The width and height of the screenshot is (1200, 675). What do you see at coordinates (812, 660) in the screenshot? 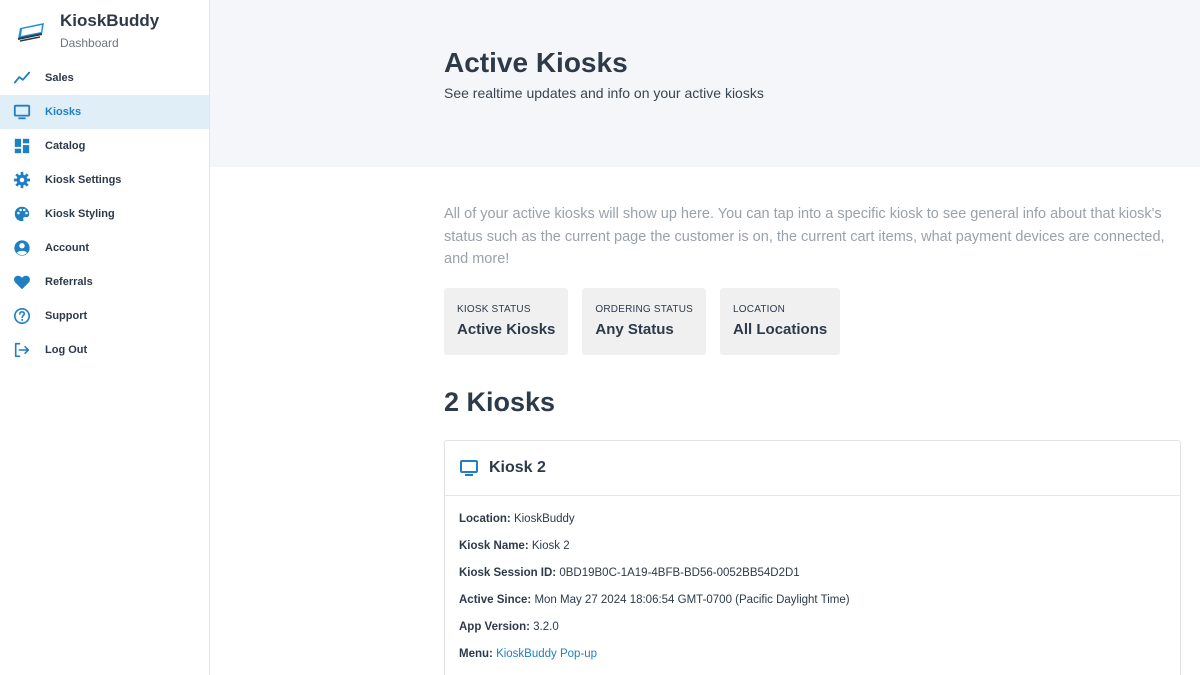
I see `kiosk-detail-menu: Menu: KioskBuddy Pop-up` at bounding box center [812, 660].